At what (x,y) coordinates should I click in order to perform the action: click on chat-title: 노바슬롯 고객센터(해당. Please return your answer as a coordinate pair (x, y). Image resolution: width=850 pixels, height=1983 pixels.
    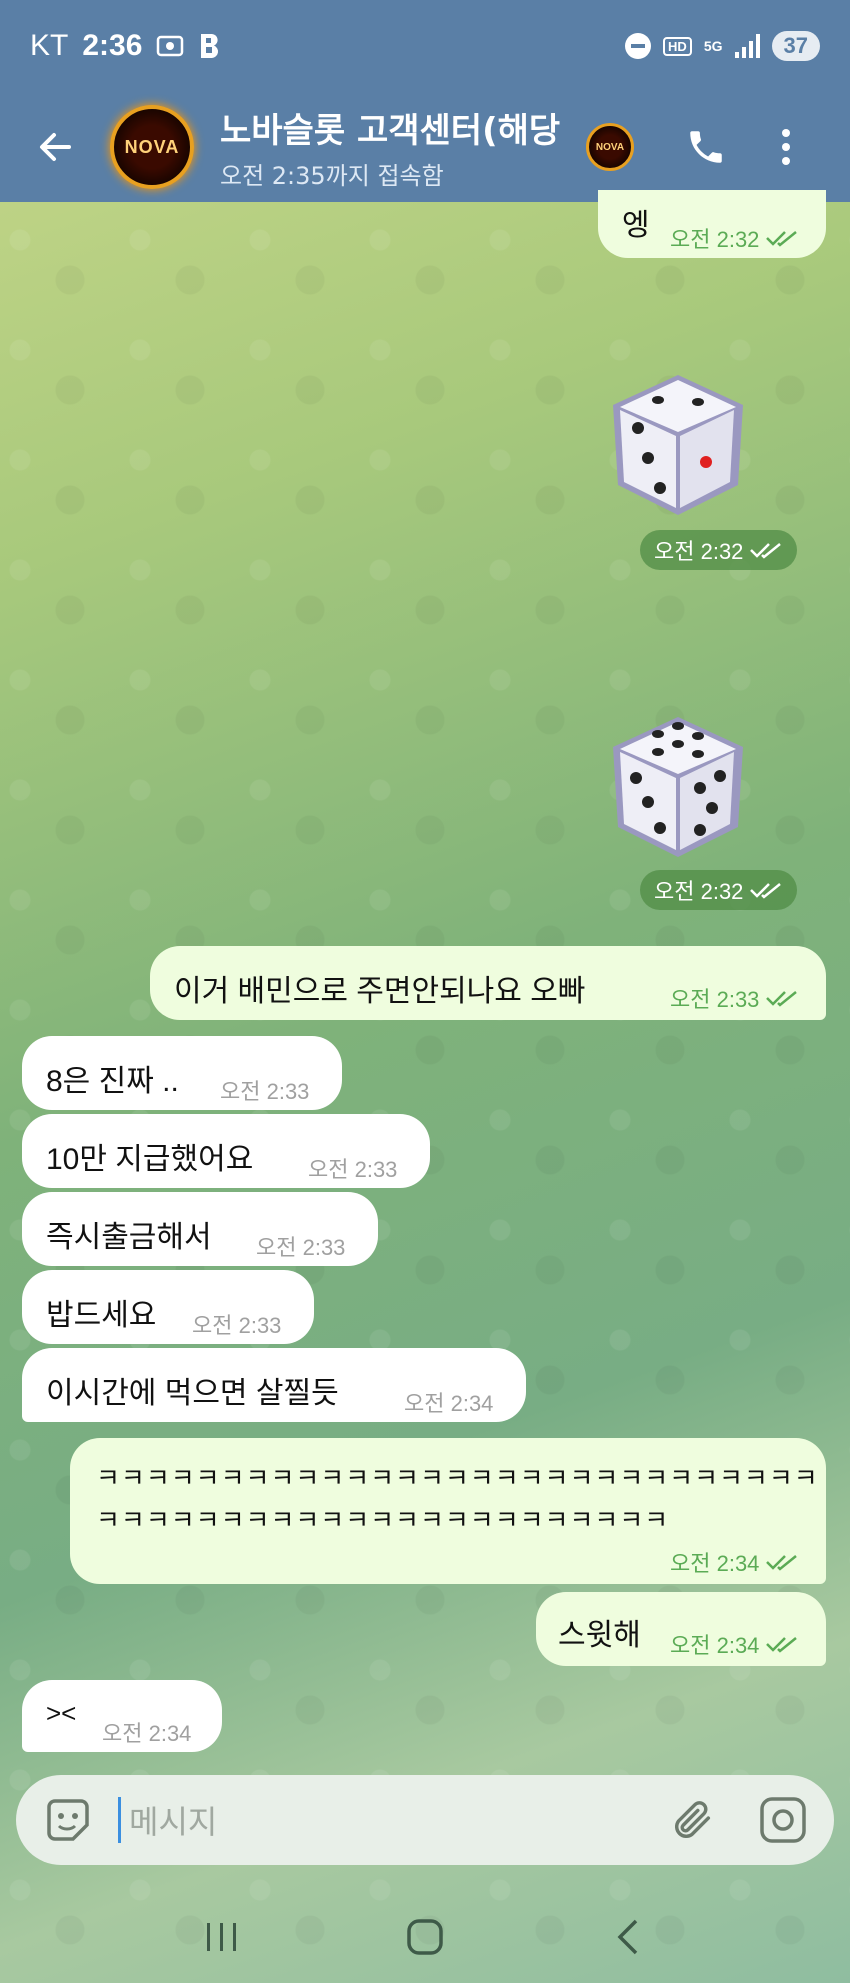
    Looking at the image, I should click on (390, 131).